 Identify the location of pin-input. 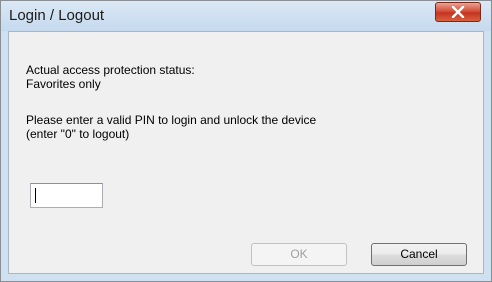
(66, 195).